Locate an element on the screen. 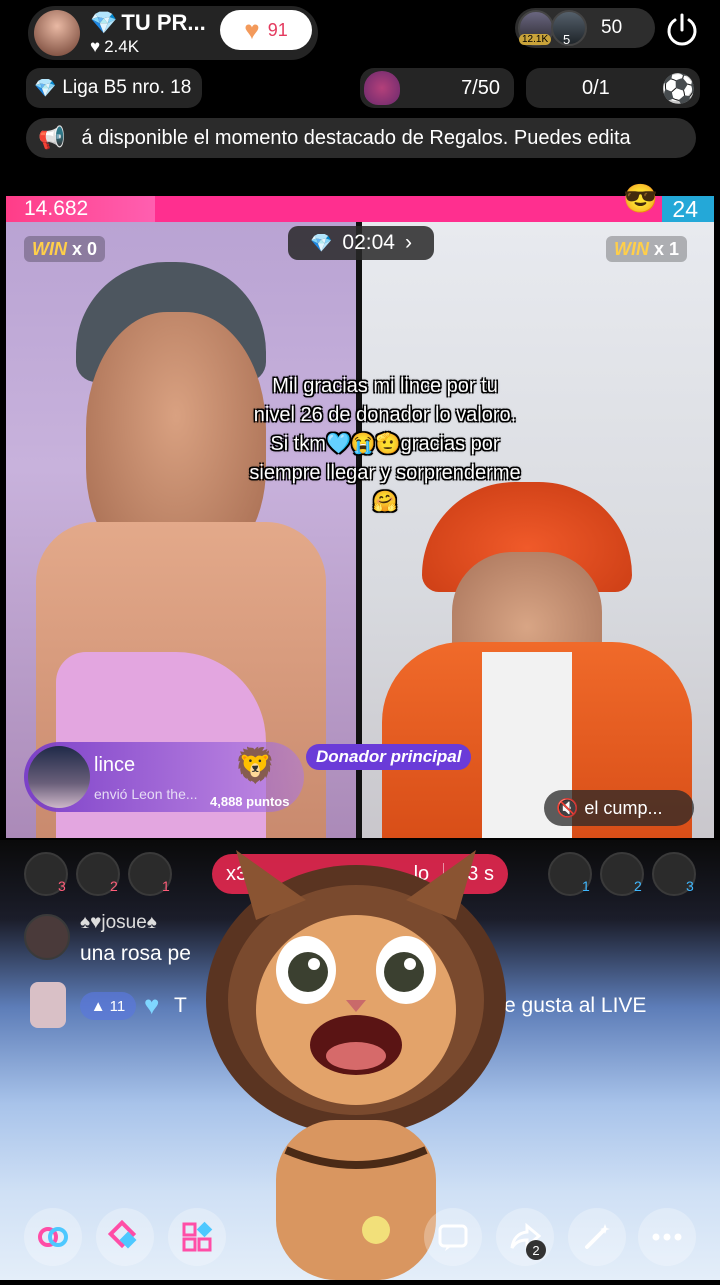  chat-message: una rosa pe is located at coordinates (135, 953).